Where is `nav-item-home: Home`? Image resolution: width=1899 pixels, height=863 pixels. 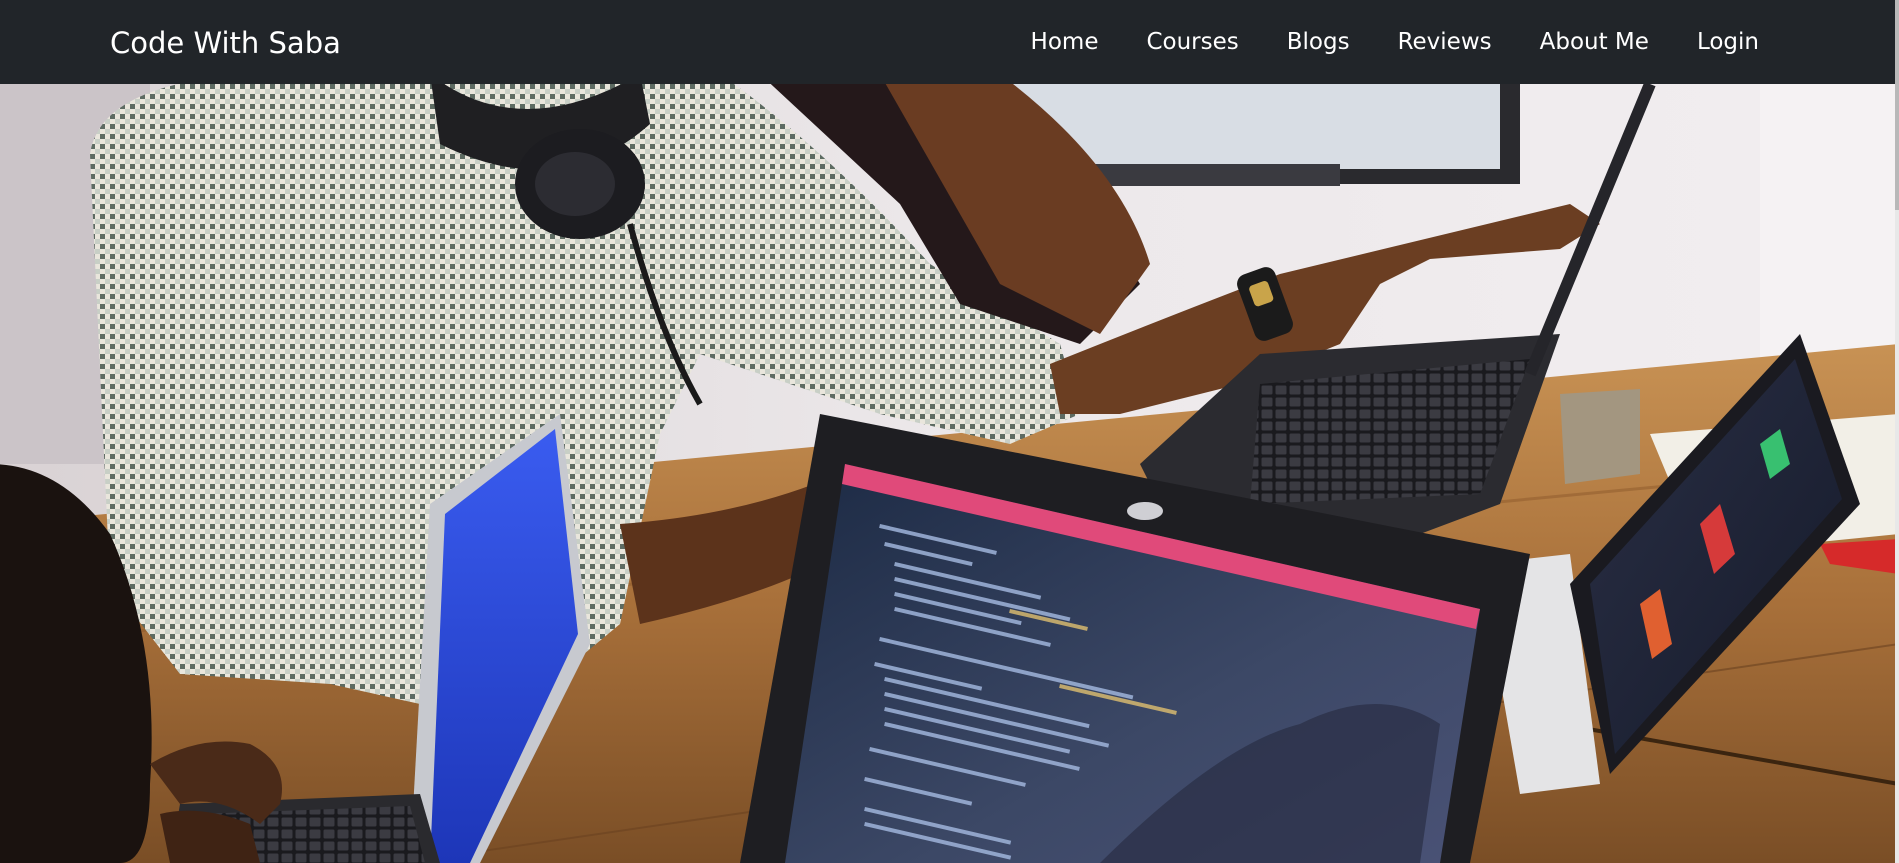 nav-item-home: Home is located at coordinates (1065, 42).